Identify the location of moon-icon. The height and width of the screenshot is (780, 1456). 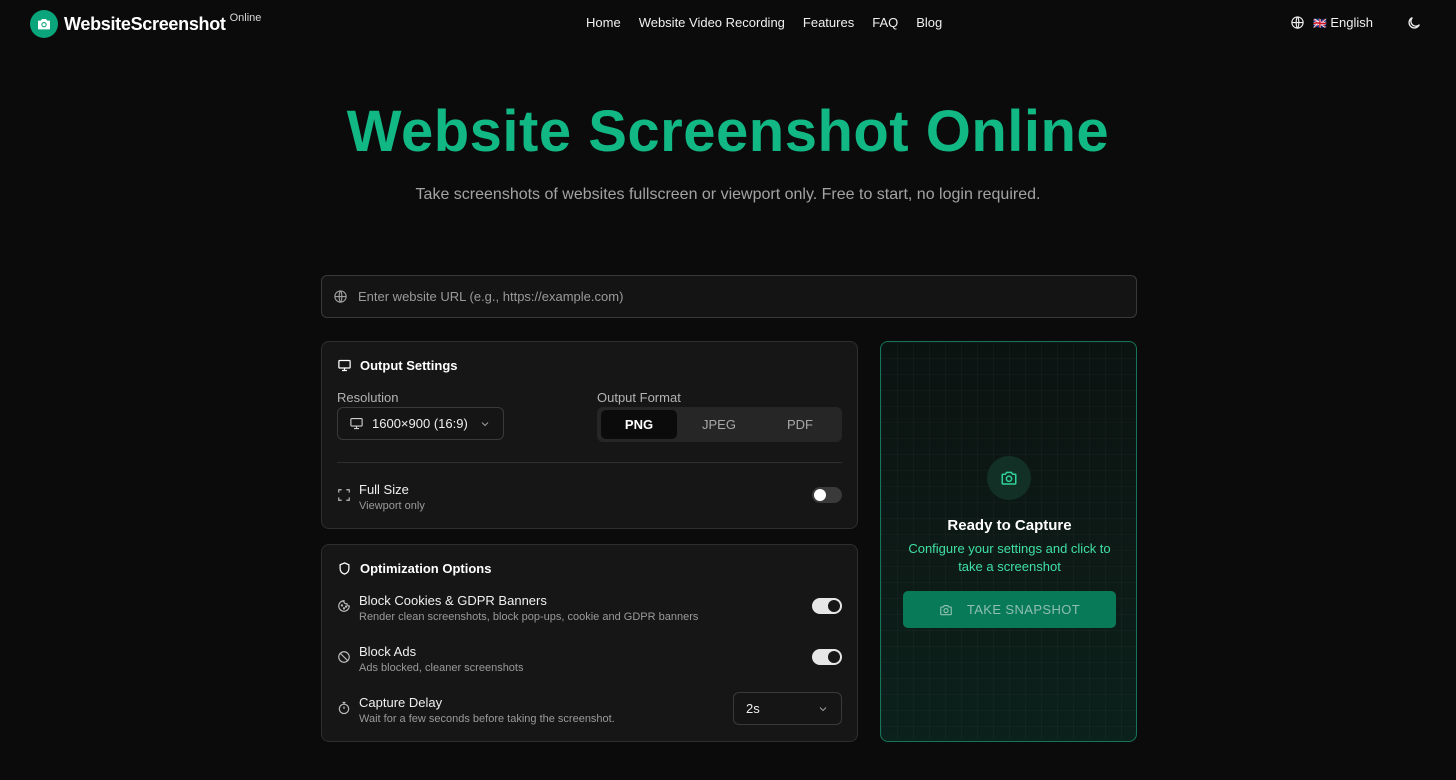
(1414, 23).